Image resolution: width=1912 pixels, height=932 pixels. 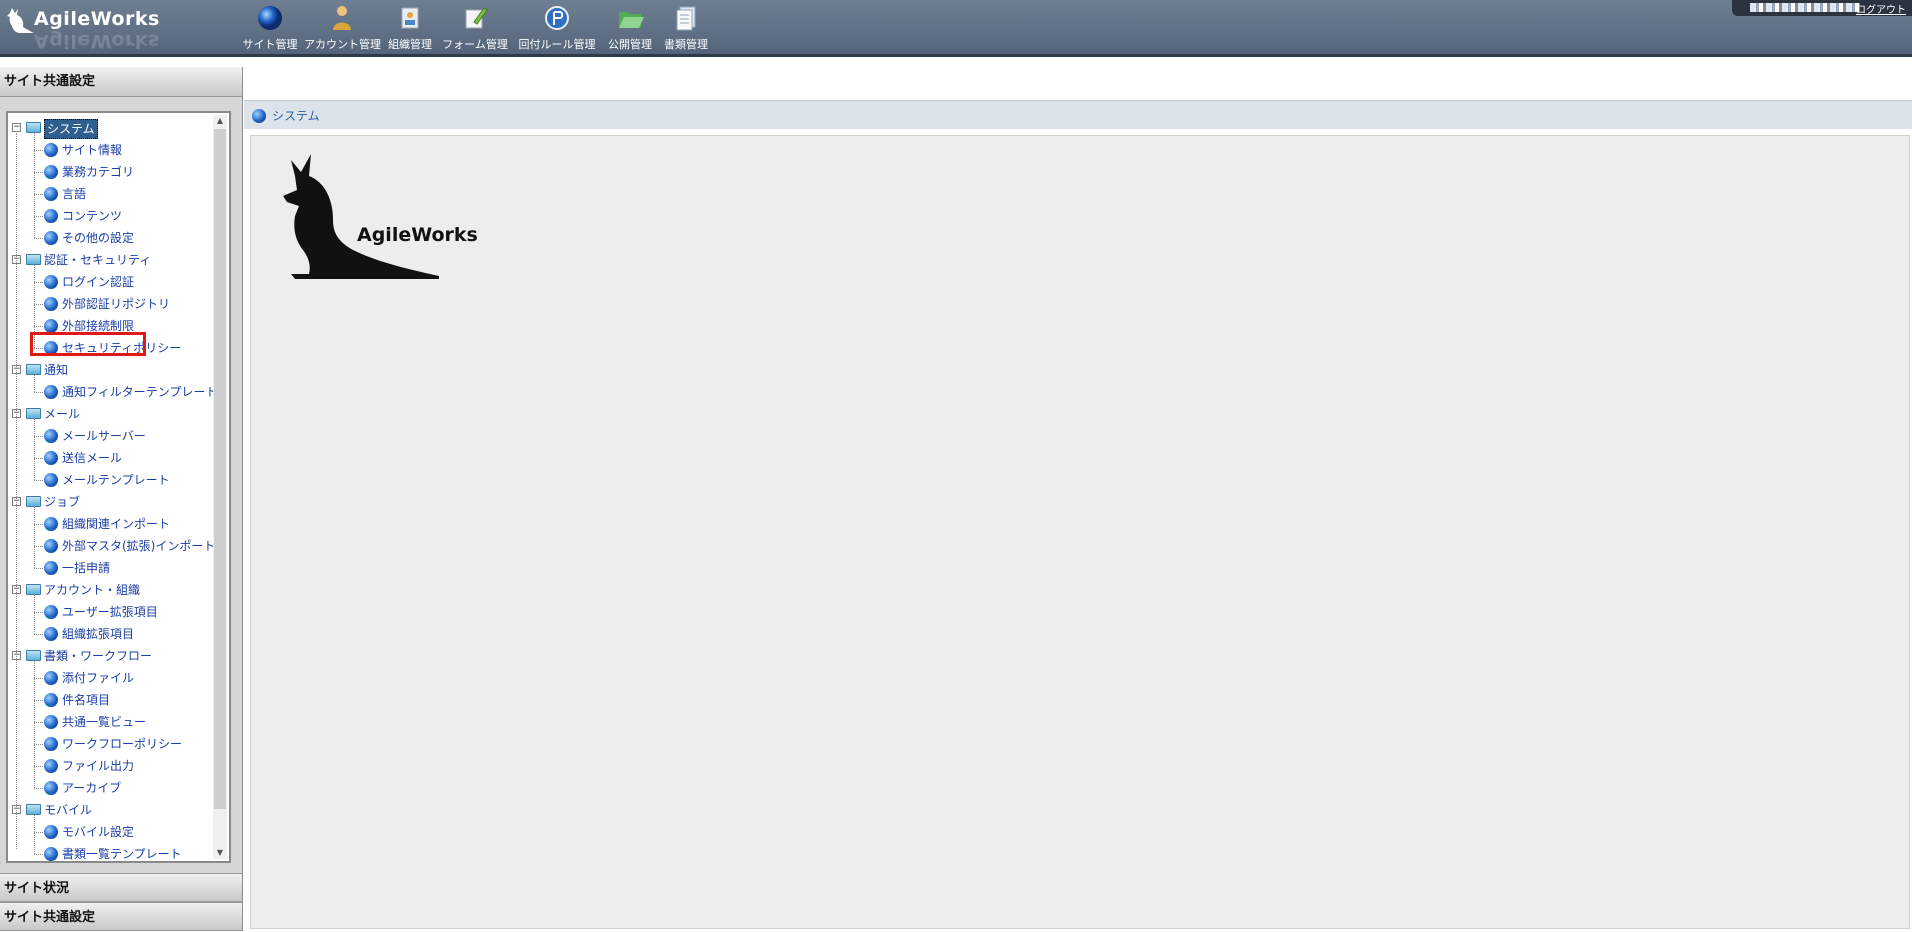 I want to click on section-site-status: サイト状況, so click(x=121, y=887).